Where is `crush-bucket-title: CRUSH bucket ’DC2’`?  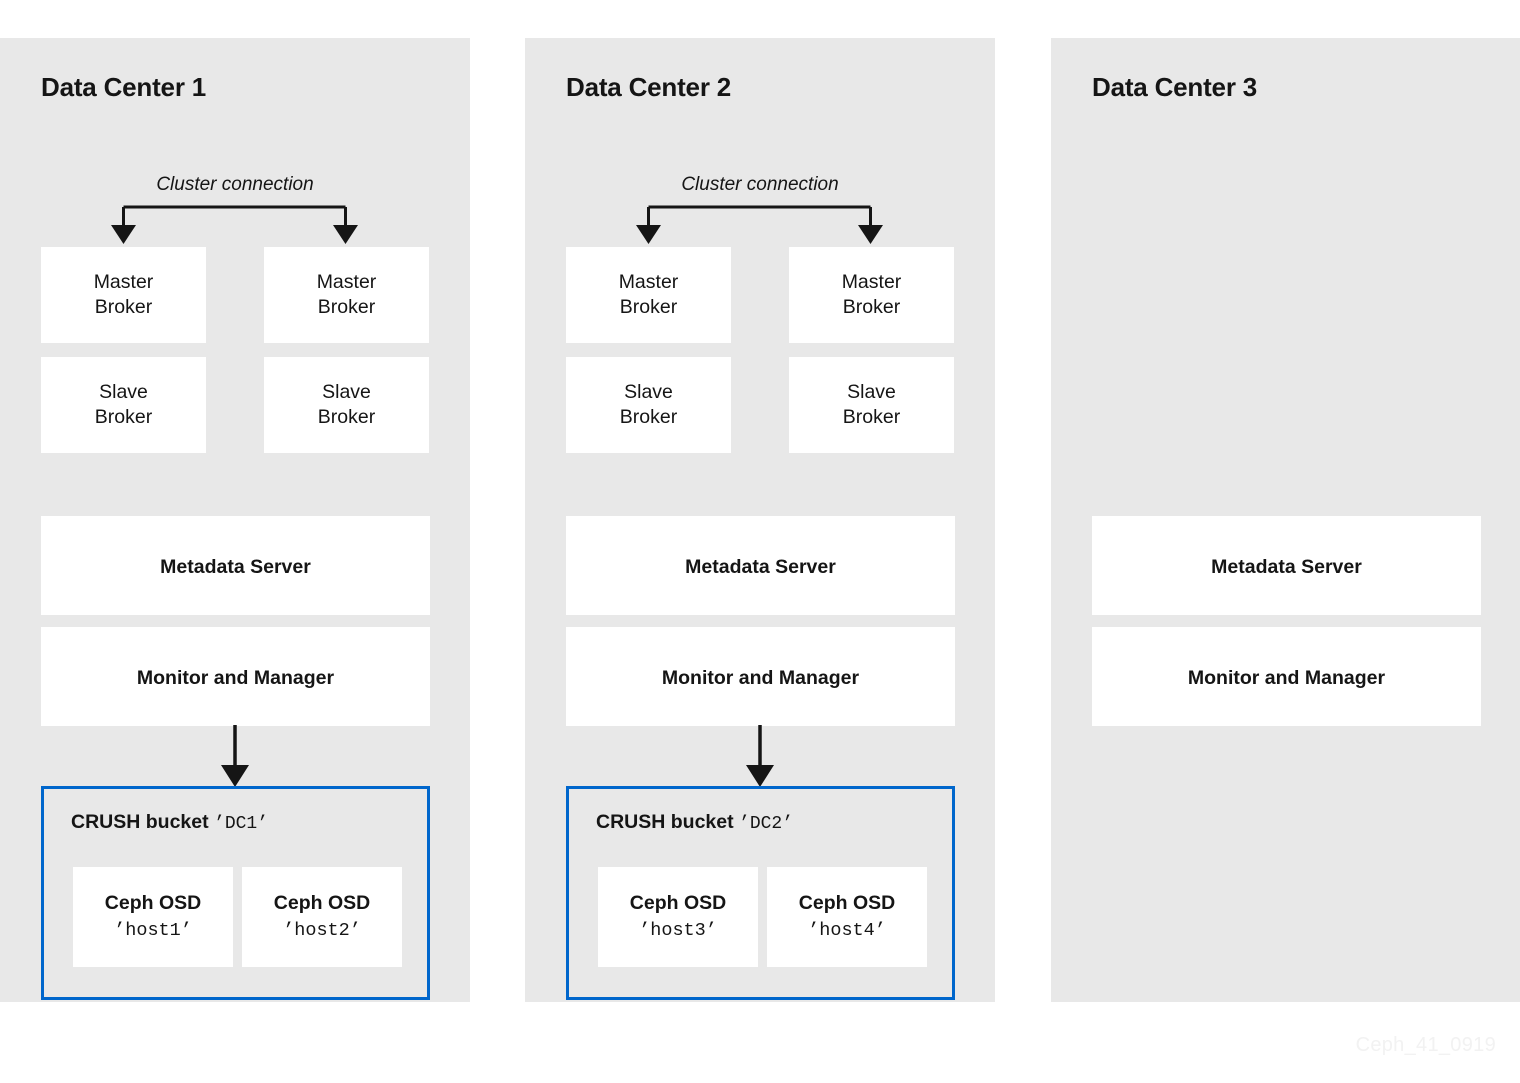
crush-bucket-title: CRUSH bucket ’DC2’ is located at coordinates (694, 822).